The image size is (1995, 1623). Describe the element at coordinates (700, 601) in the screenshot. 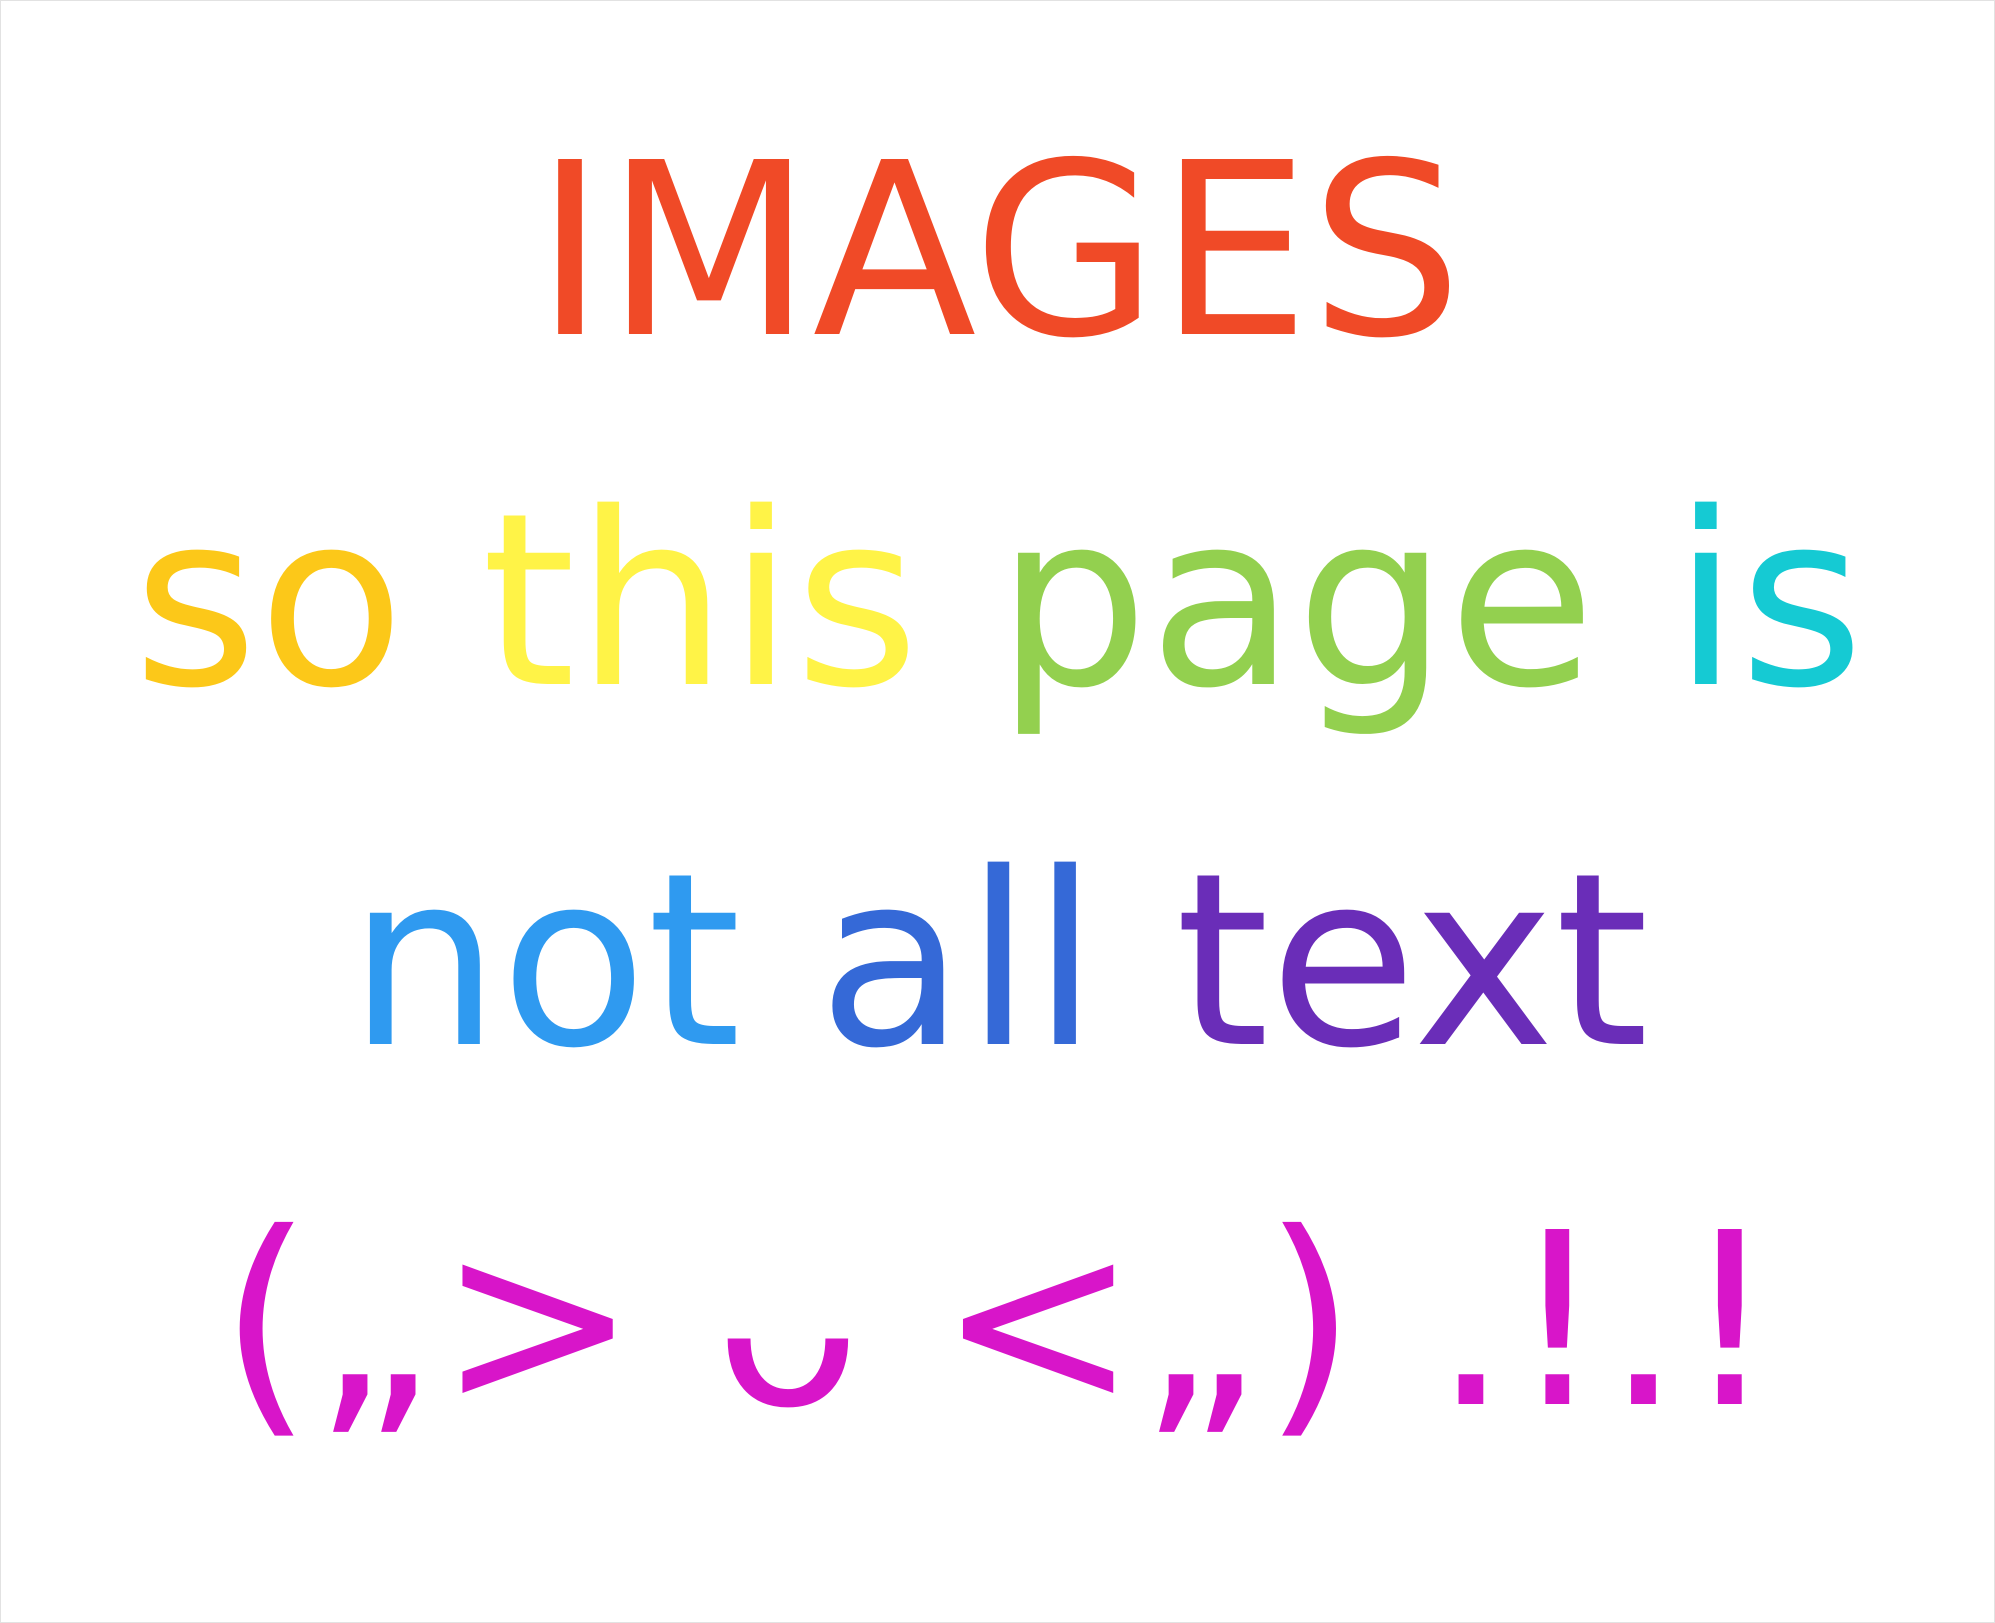

I see `word-this: this` at that location.